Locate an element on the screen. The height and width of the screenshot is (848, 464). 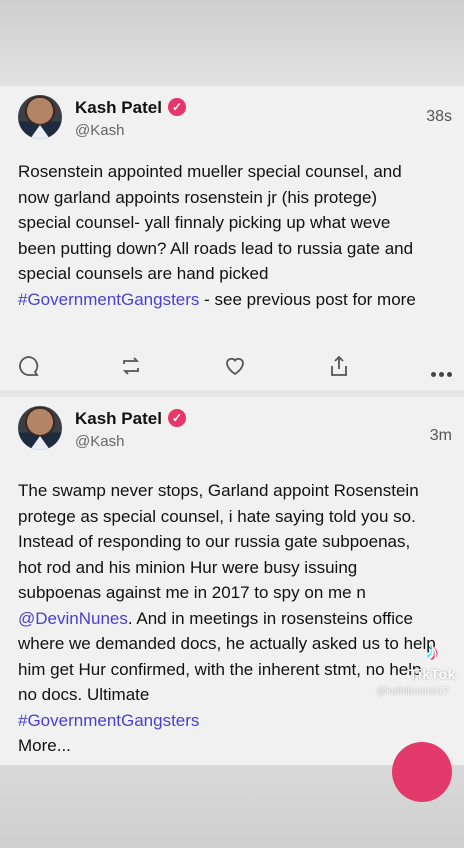
heart-icon is located at coordinates (235, 366).